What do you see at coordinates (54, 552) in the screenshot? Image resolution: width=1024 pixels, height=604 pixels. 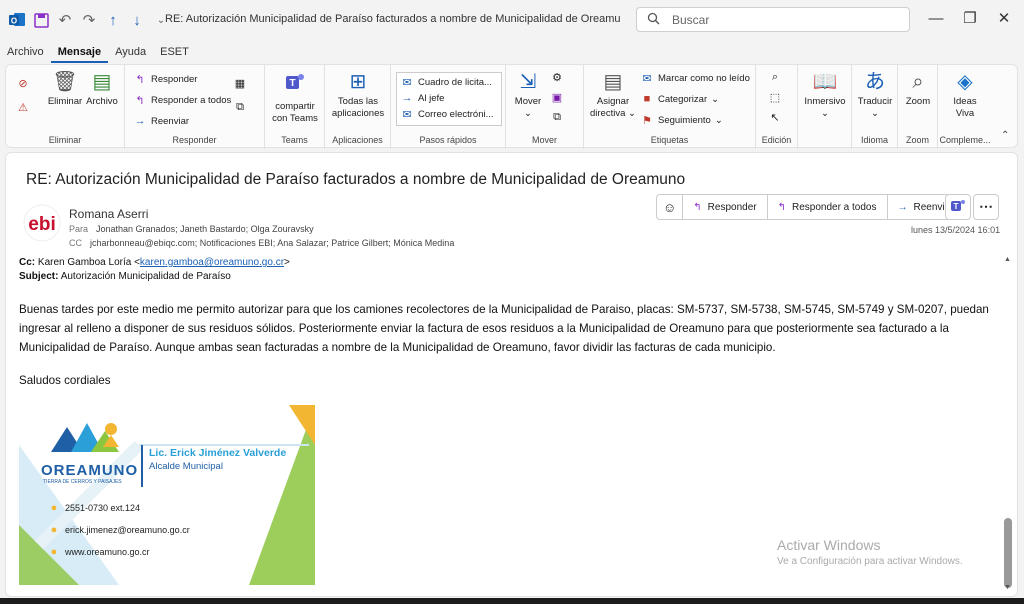 I see `globe-icon: ●` at bounding box center [54, 552].